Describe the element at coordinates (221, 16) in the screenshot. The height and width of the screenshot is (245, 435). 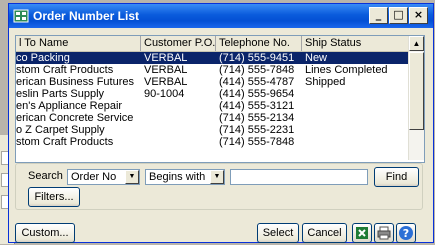
I see `title-bar: Order Number List _ □ ×` at that location.